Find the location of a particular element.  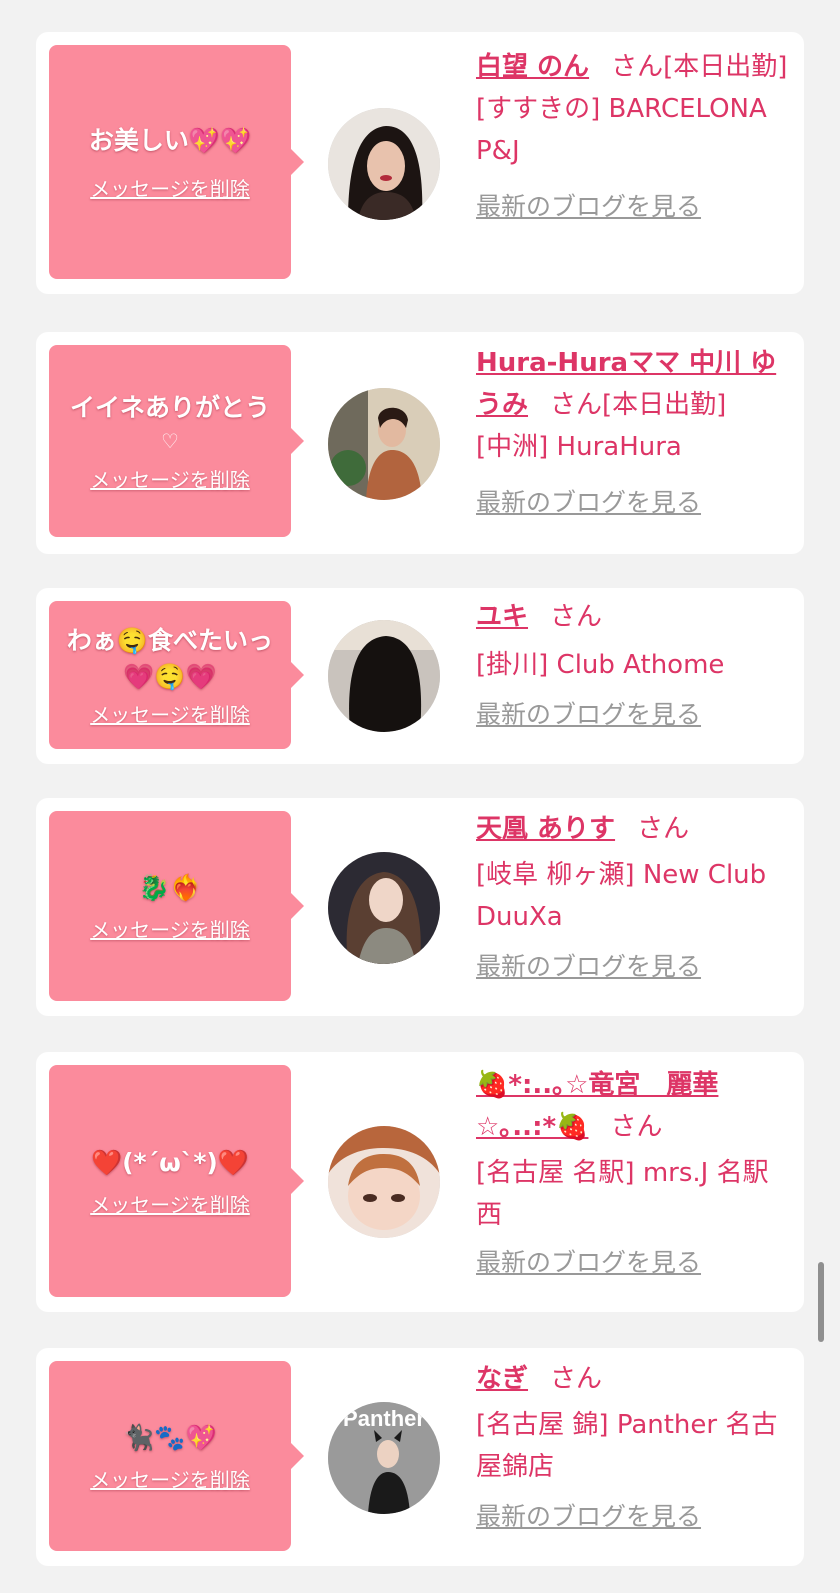

shop-name: [岐阜 柳ヶ瀬] New Club DuuXa is located at coordinates (621, 896).